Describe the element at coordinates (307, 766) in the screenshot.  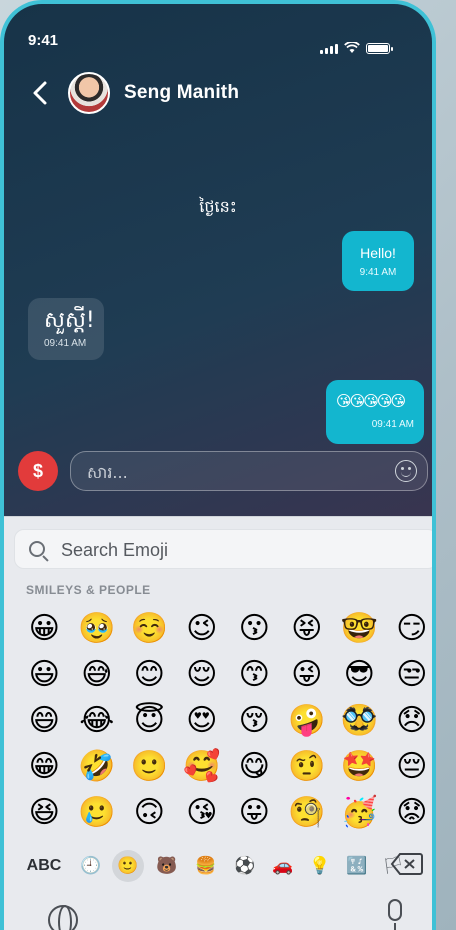
I see `emoji-key: 🤨` at that location.